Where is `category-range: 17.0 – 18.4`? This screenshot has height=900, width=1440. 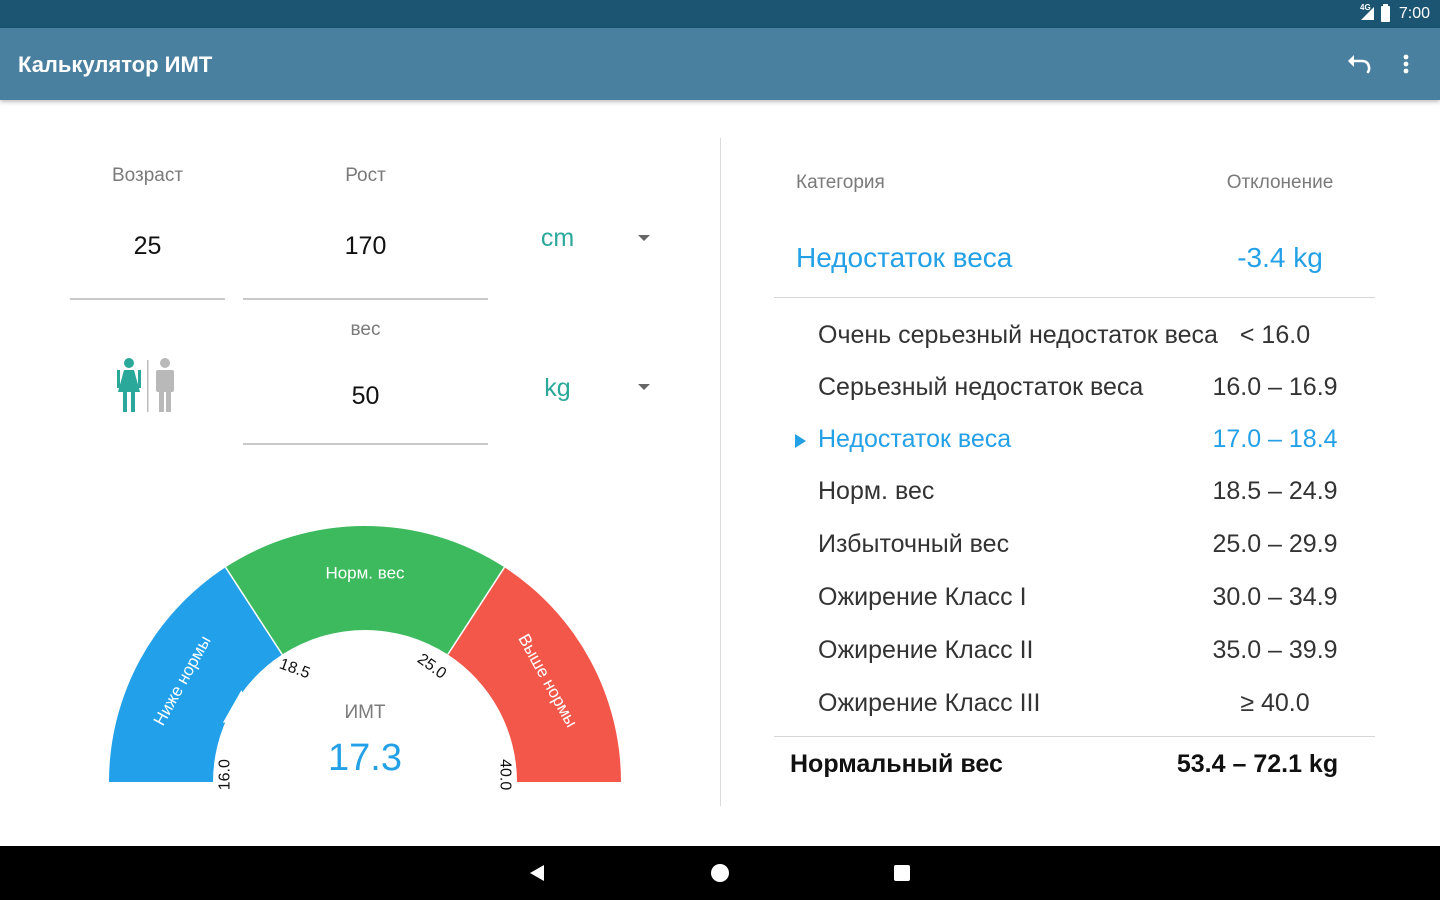
category-range: 17.0 – 18.4 is located at coordinates (1275, 439).